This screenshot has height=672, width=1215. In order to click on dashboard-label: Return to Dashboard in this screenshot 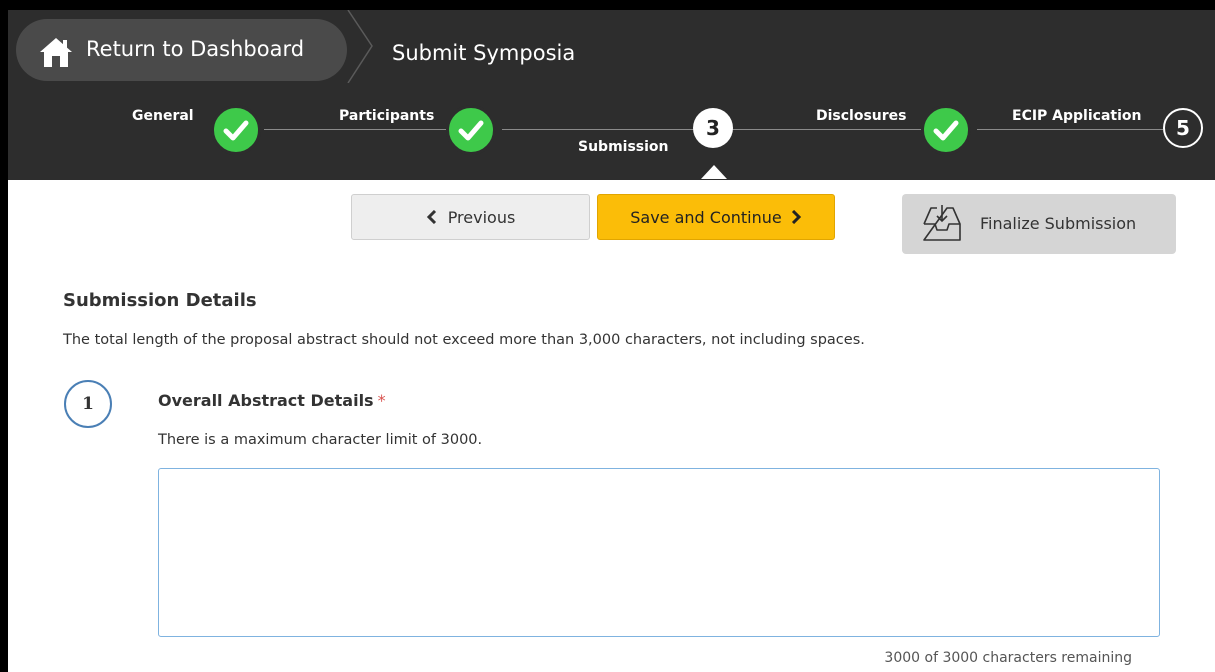, I will do `click(195, 49)`.